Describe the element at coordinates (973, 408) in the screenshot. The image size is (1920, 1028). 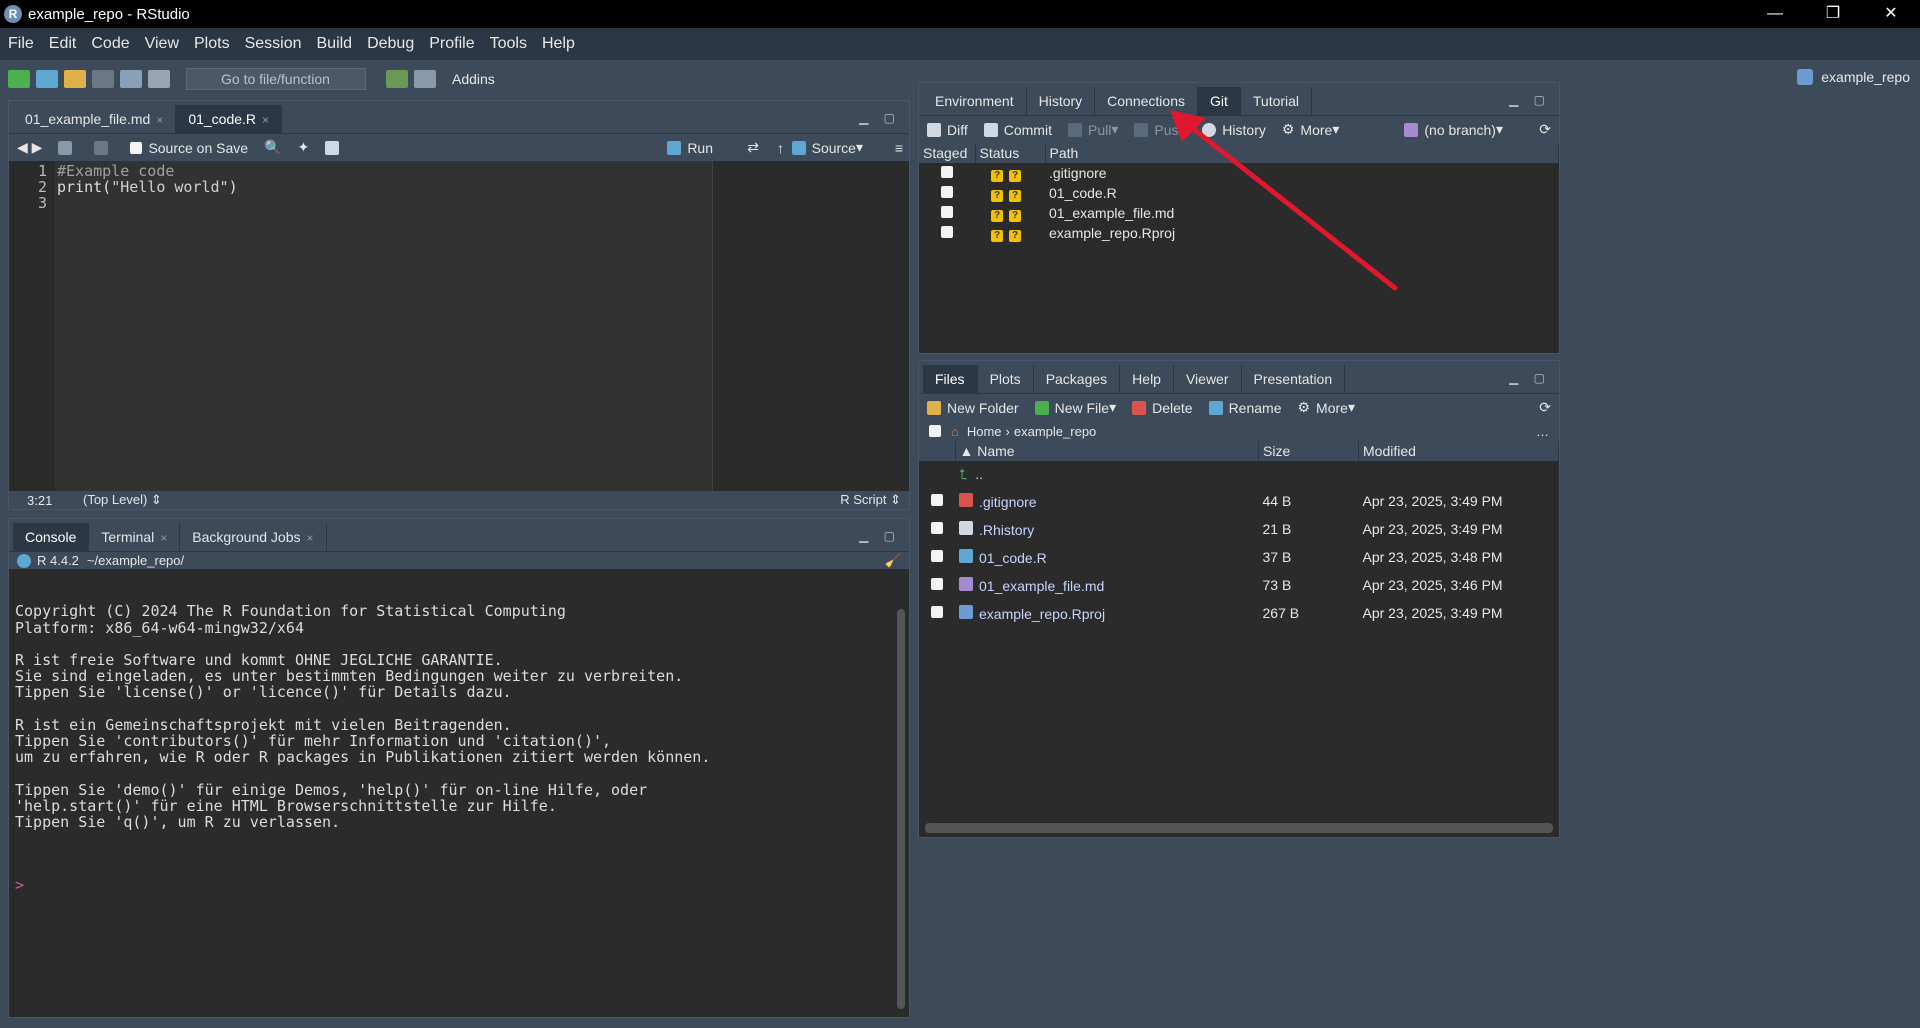
I see `new-folder-button: New Folder` at that location.